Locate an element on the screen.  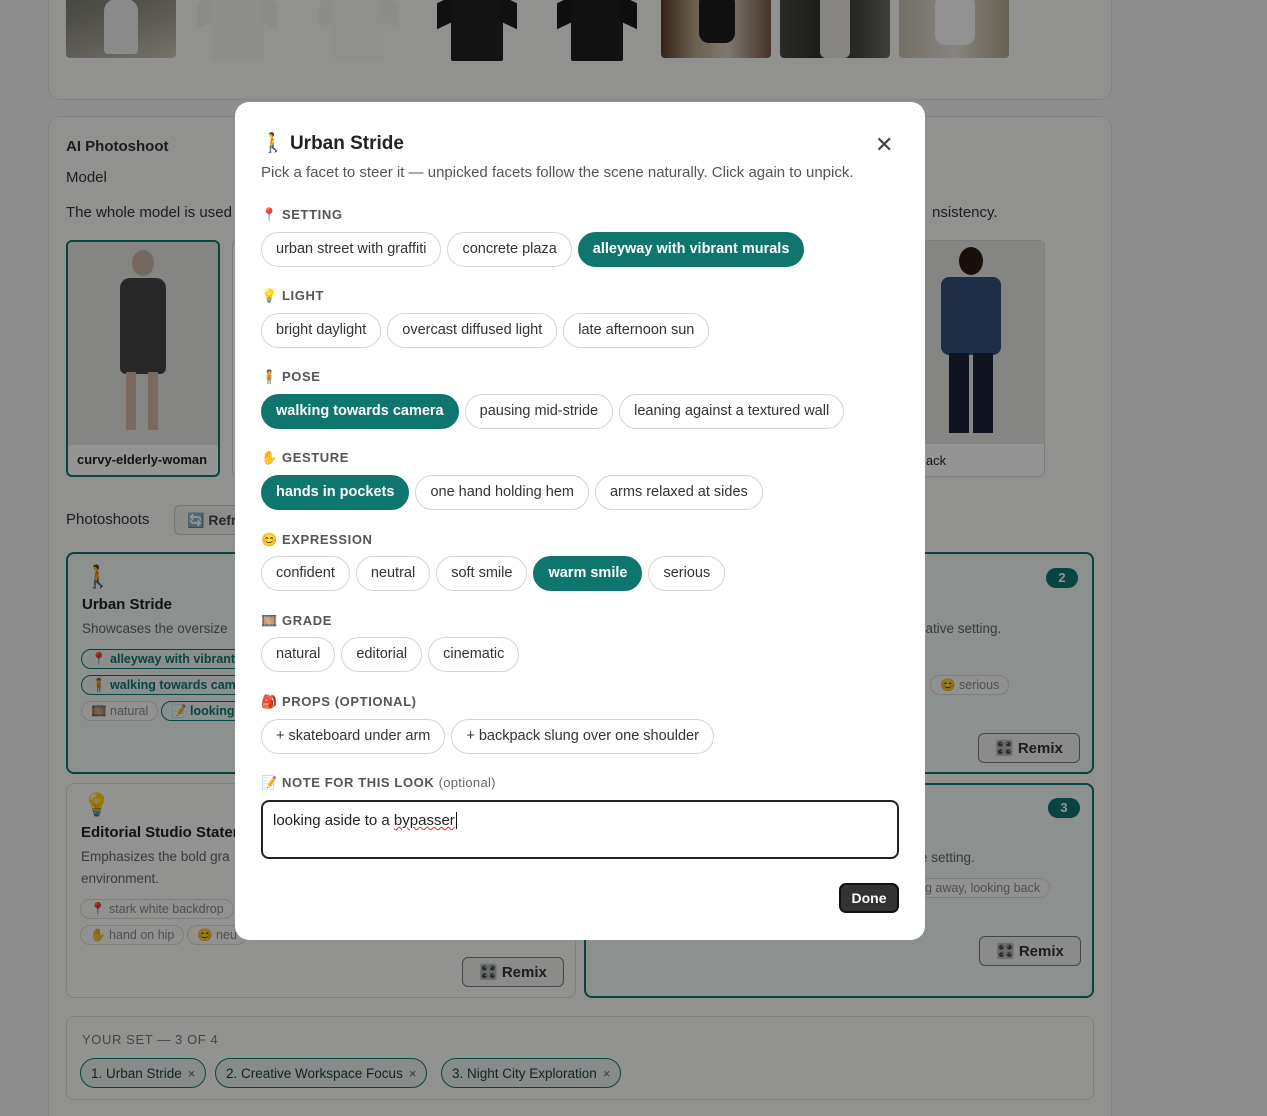
modal-title: 🚶 Urban Stride is located at coordinates (332, 143).